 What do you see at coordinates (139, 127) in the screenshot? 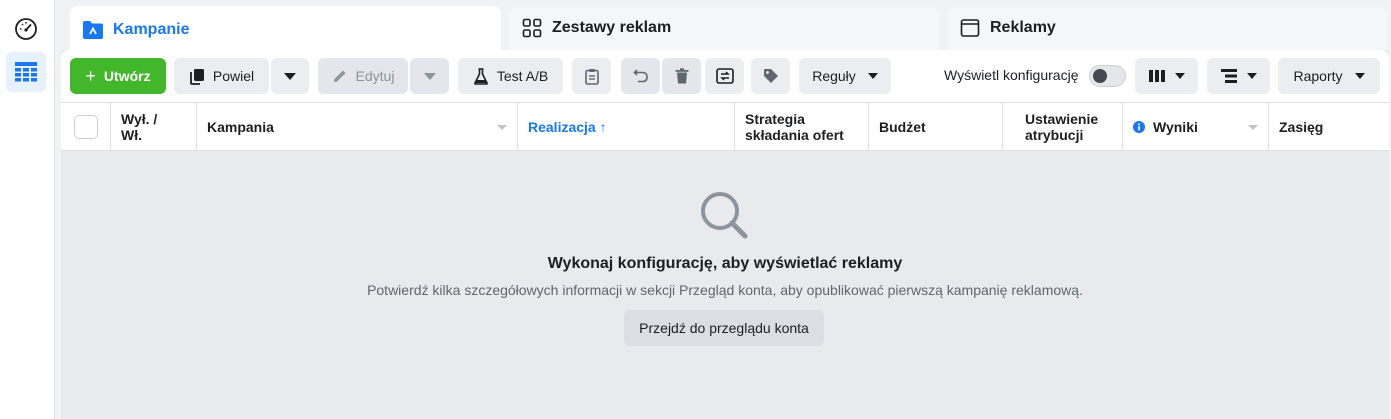
I see `column-label: Wył. / Wł.` at bounding box center [139, 127].